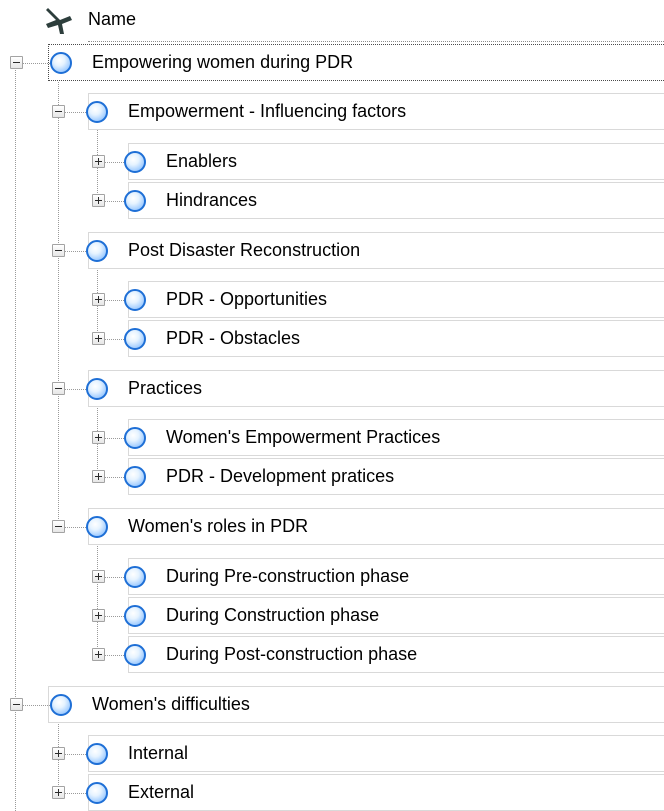 This screenshot has width=664, height=811. What do you see at coordinates (396, 200) in the screenshot?
I see `tree-node-n1a2: Hindrances` at bounding box center [396, 200].